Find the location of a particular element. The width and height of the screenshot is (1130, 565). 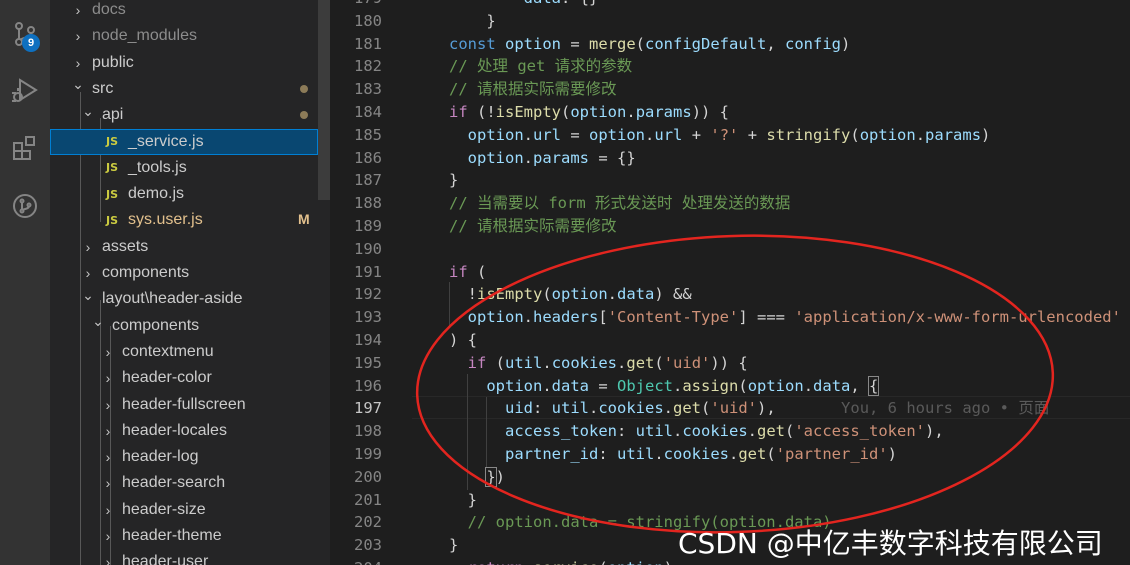

code-line: 192 !isEmpty(option.data) && is located at coordinates (730, 294).